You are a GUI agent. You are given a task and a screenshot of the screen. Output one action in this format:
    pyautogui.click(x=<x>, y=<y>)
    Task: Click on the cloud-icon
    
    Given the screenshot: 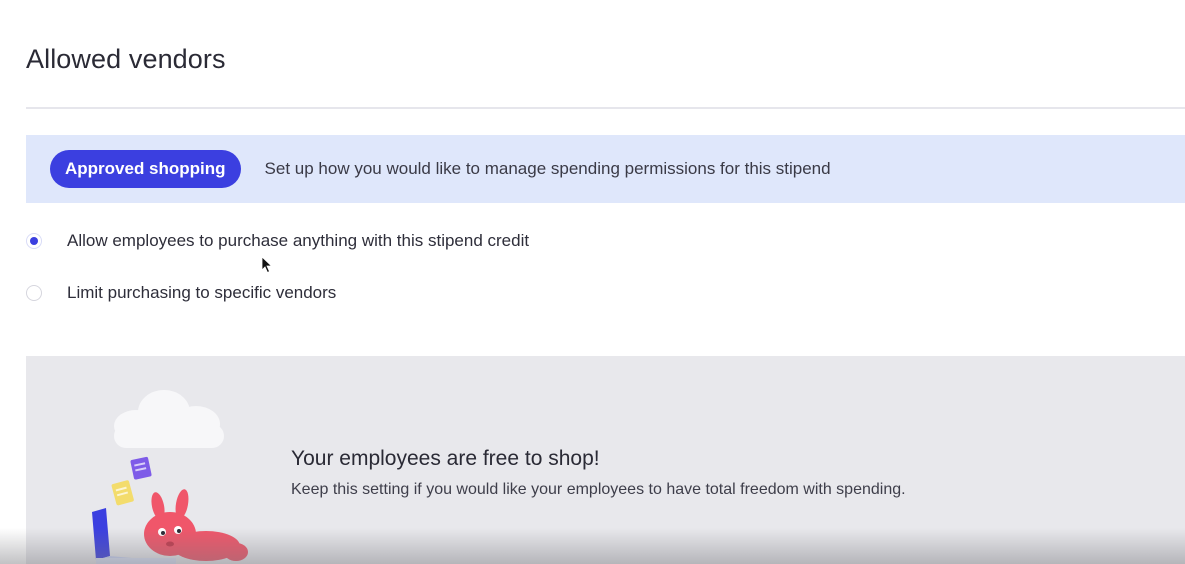 What is the action you would take?
    pyautogui.click(x=169, y=419)
    